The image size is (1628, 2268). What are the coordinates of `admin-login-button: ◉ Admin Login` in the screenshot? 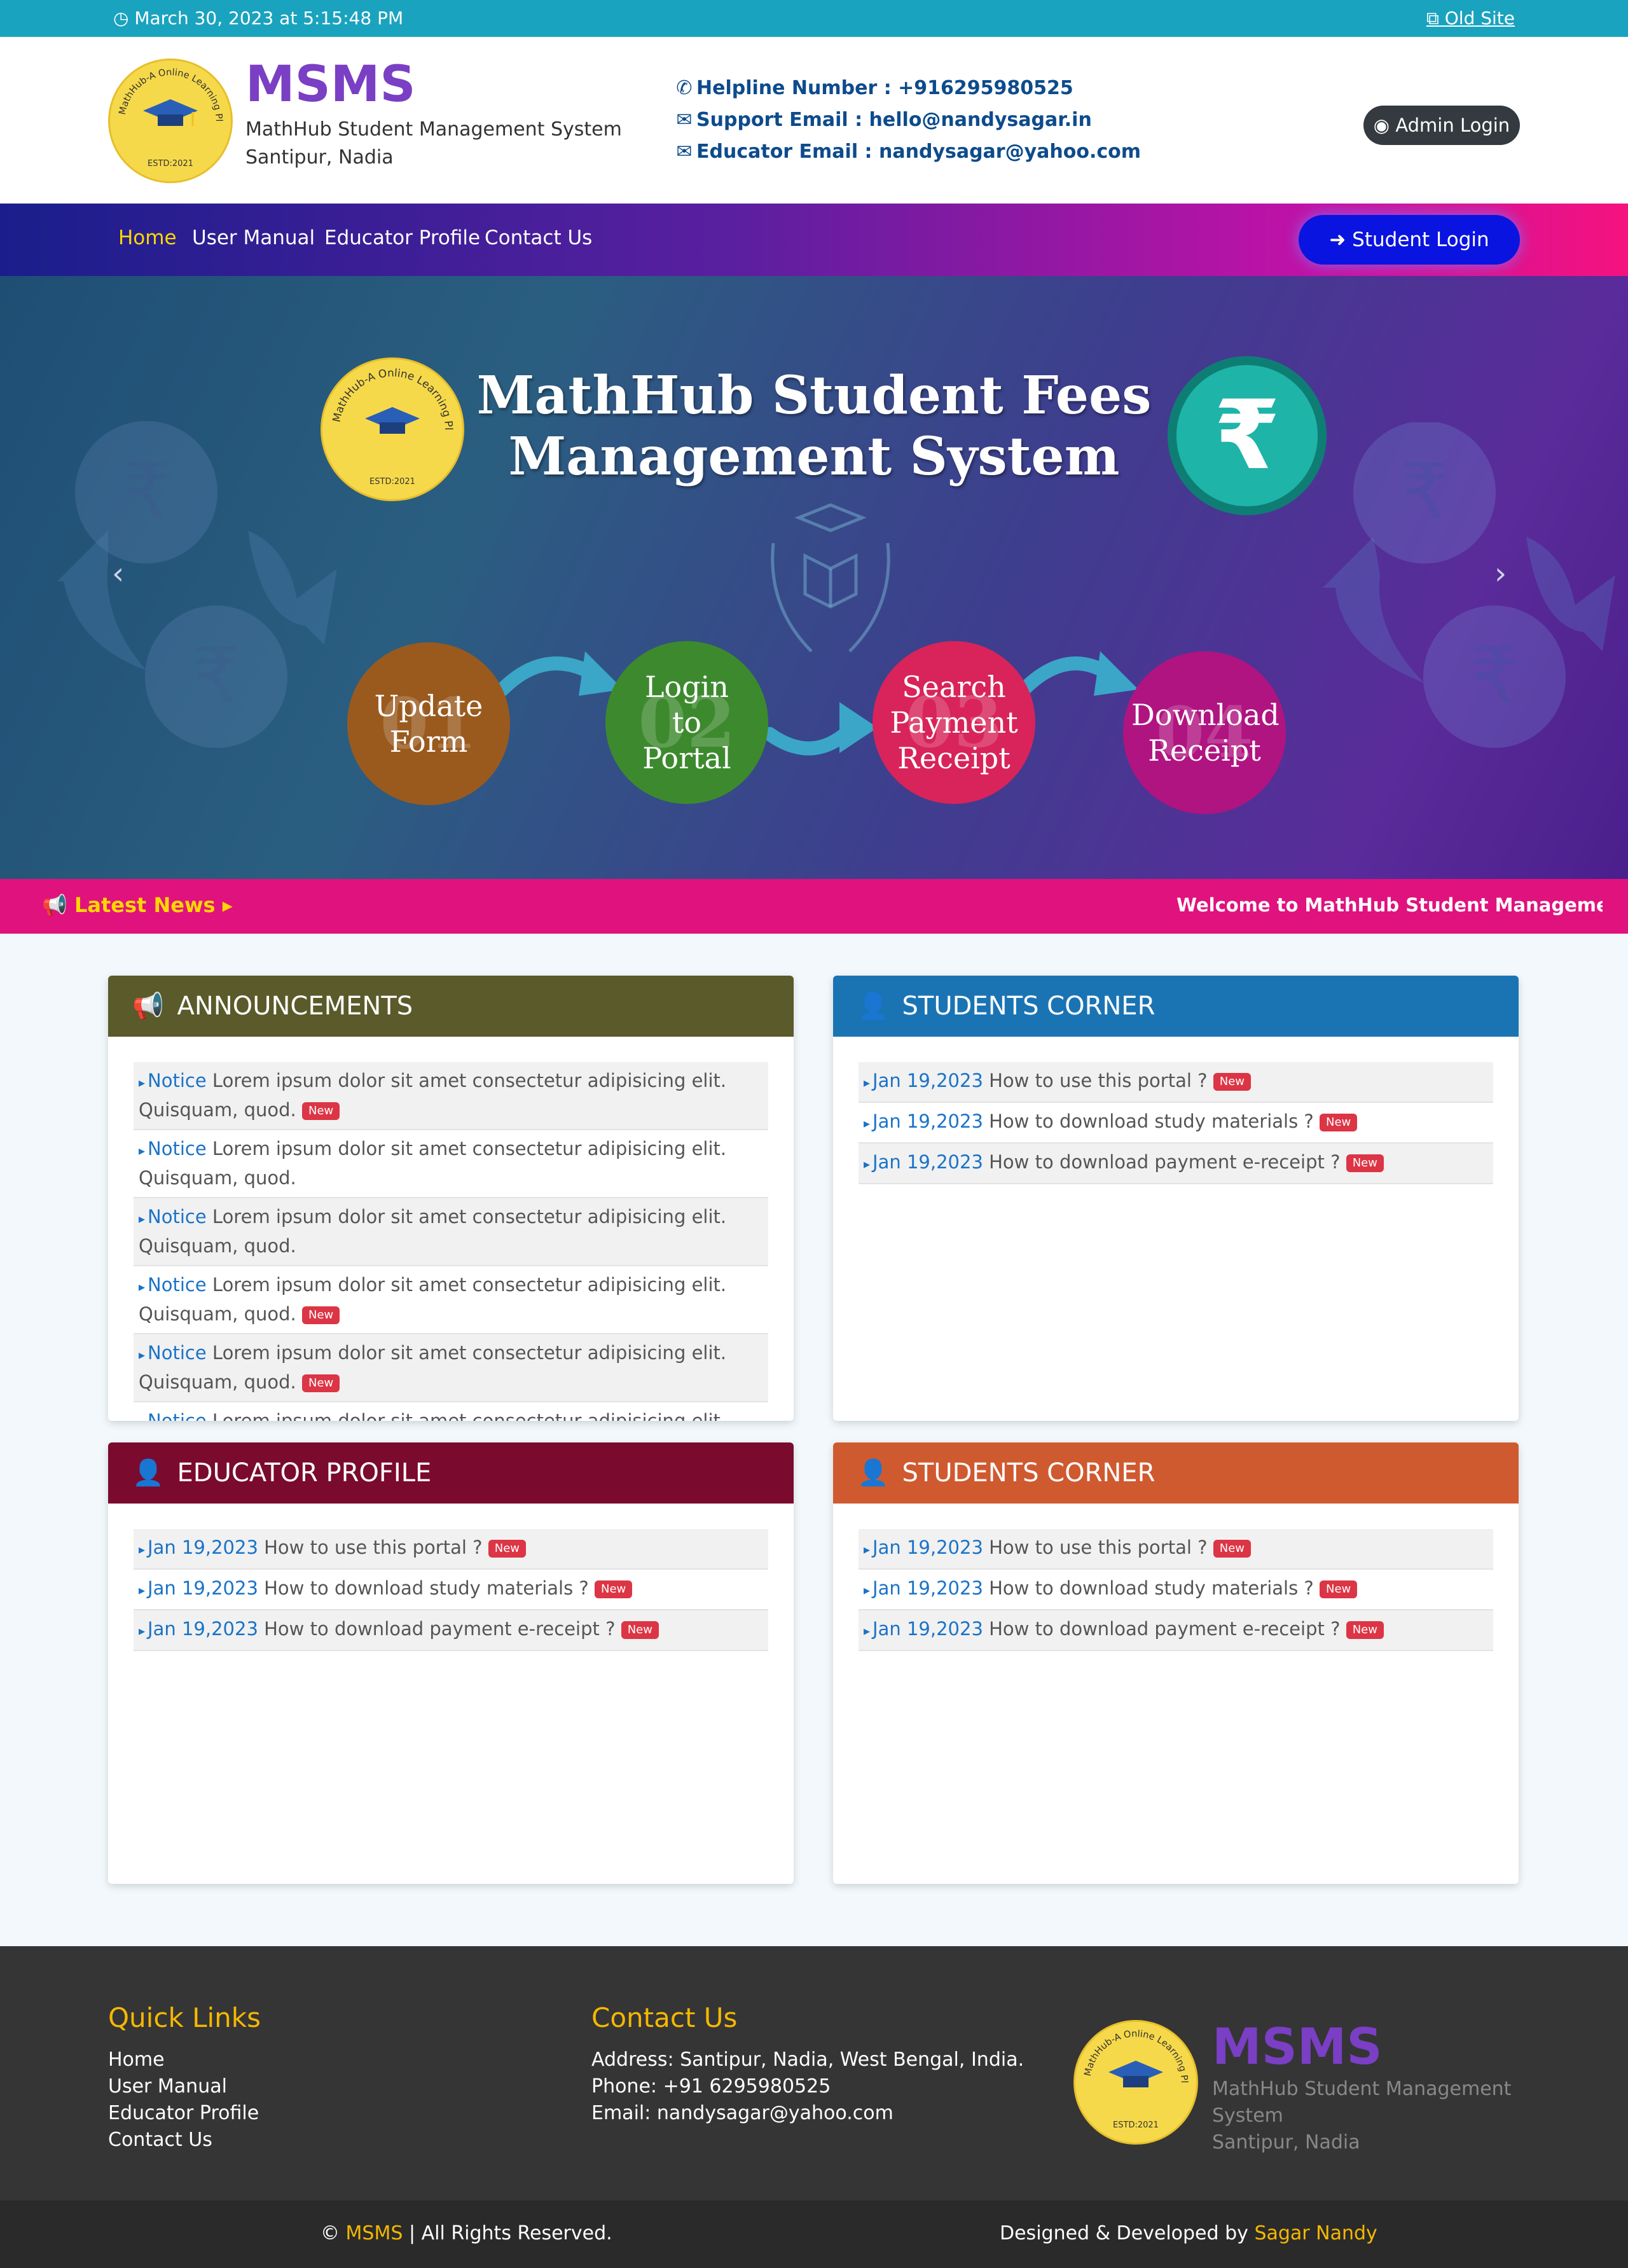 It's located at (1441, 125).